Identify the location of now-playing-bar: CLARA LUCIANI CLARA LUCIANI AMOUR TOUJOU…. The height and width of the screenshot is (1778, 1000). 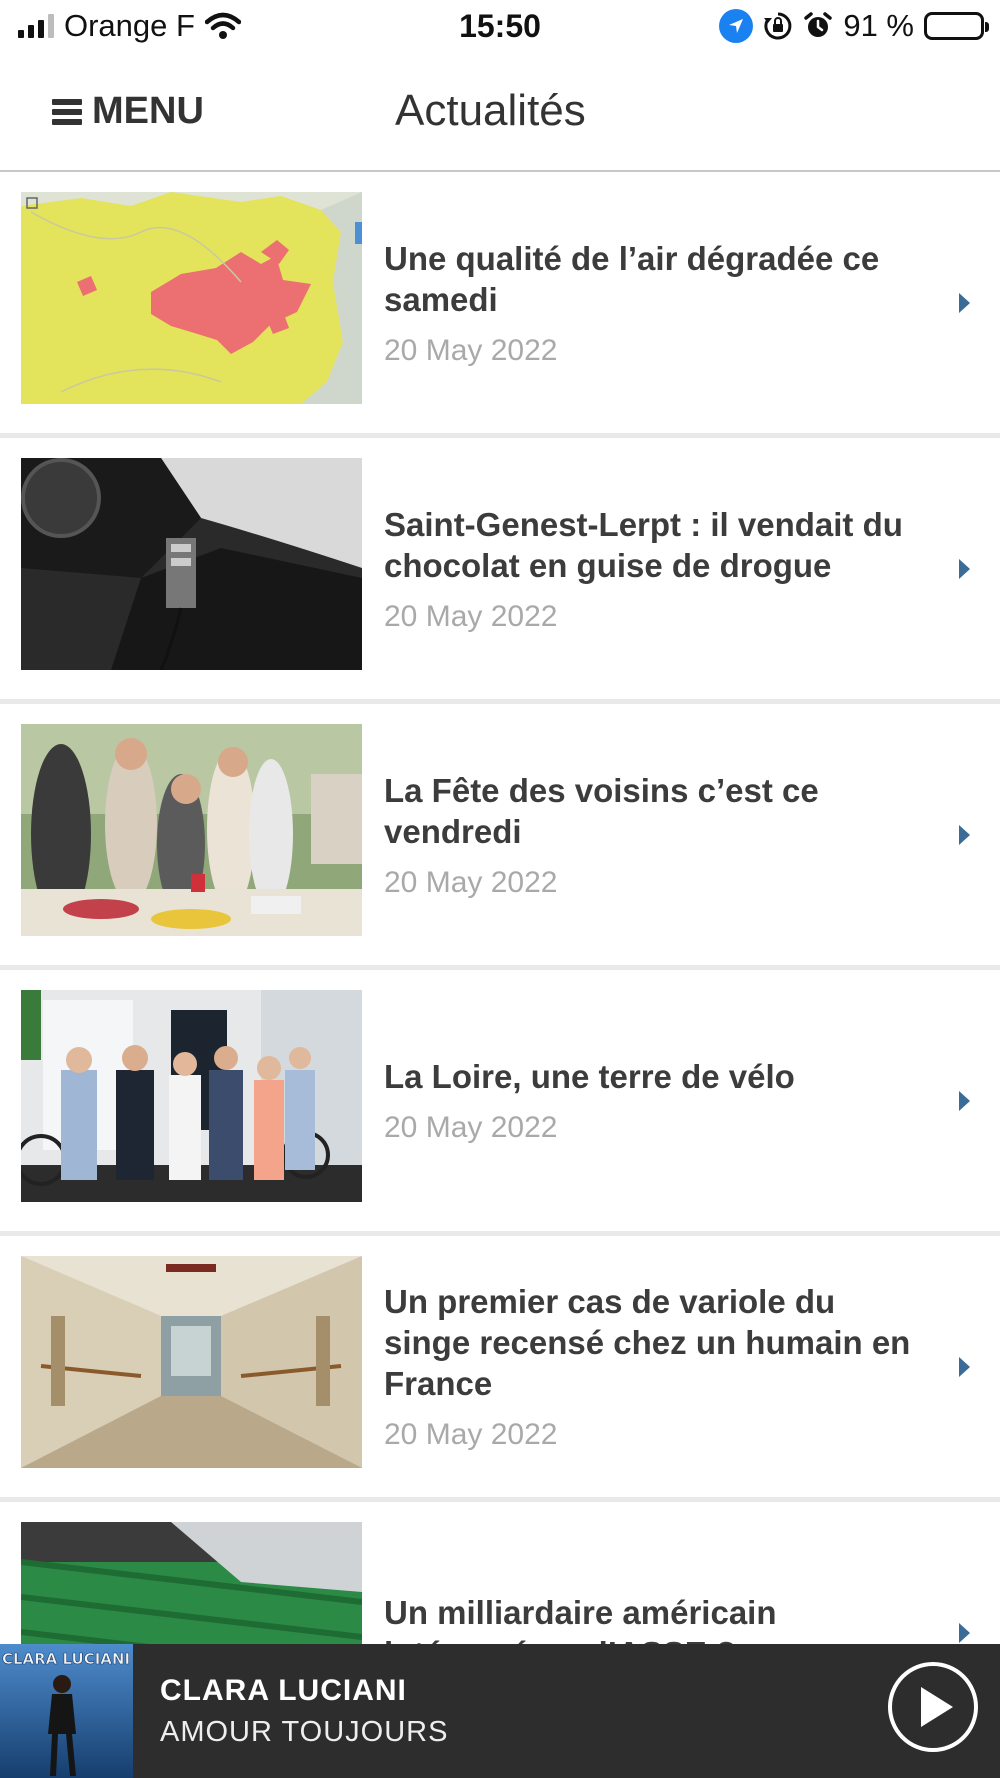
(500, 1711).